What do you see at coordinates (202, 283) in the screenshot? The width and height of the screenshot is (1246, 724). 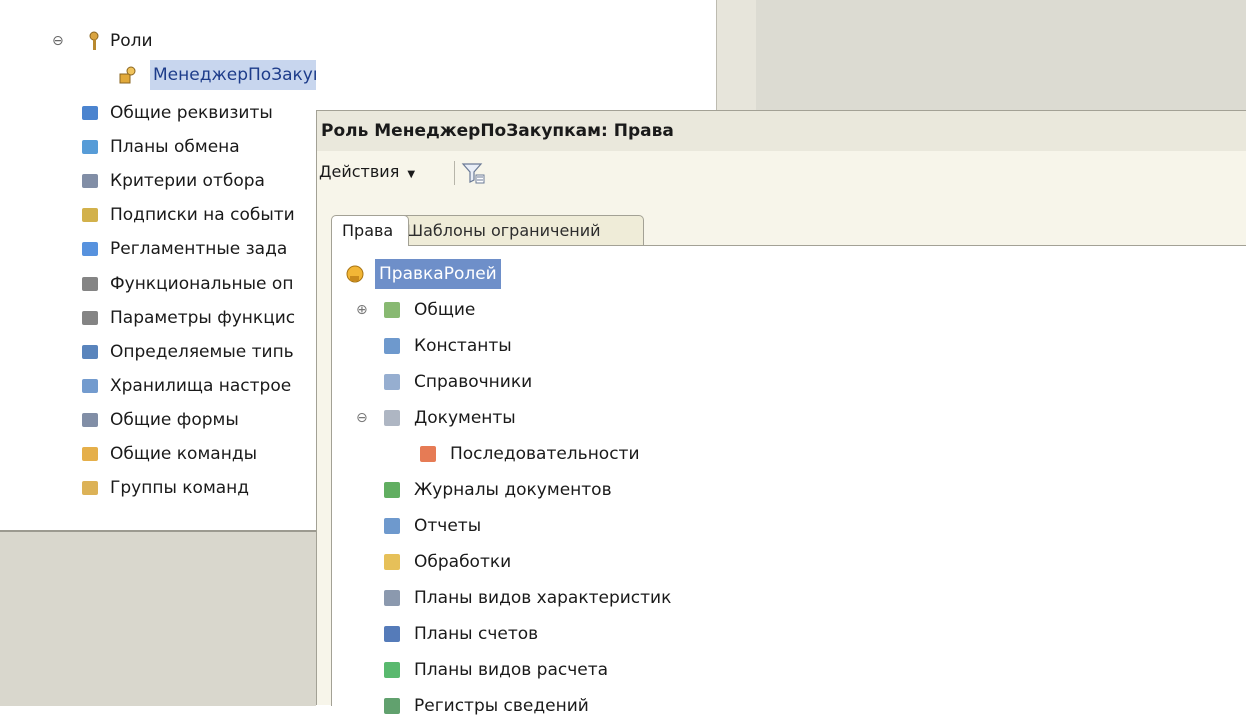 I see `tree-item-label: Функциональные оп` at bounding box center [202, 283].